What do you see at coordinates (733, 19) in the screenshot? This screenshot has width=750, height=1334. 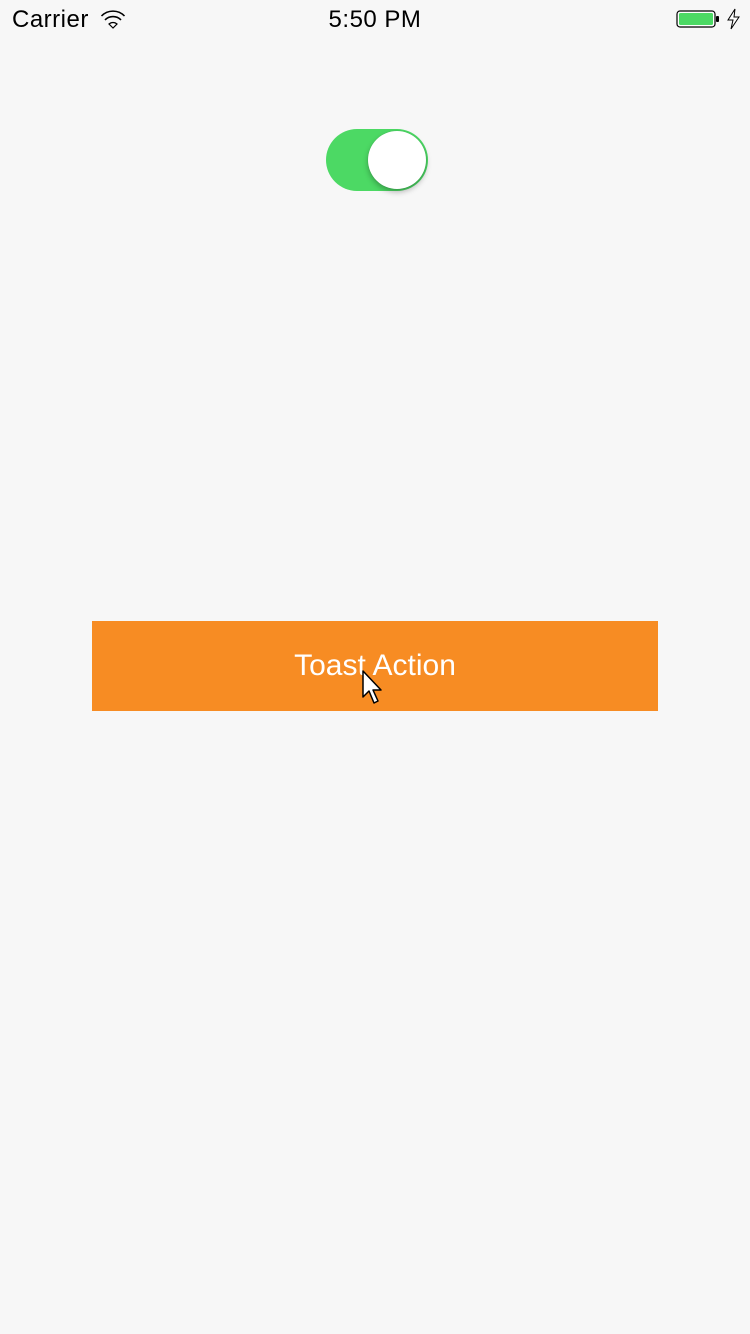 I see `charging-icon` at bounding box center [733, 19].